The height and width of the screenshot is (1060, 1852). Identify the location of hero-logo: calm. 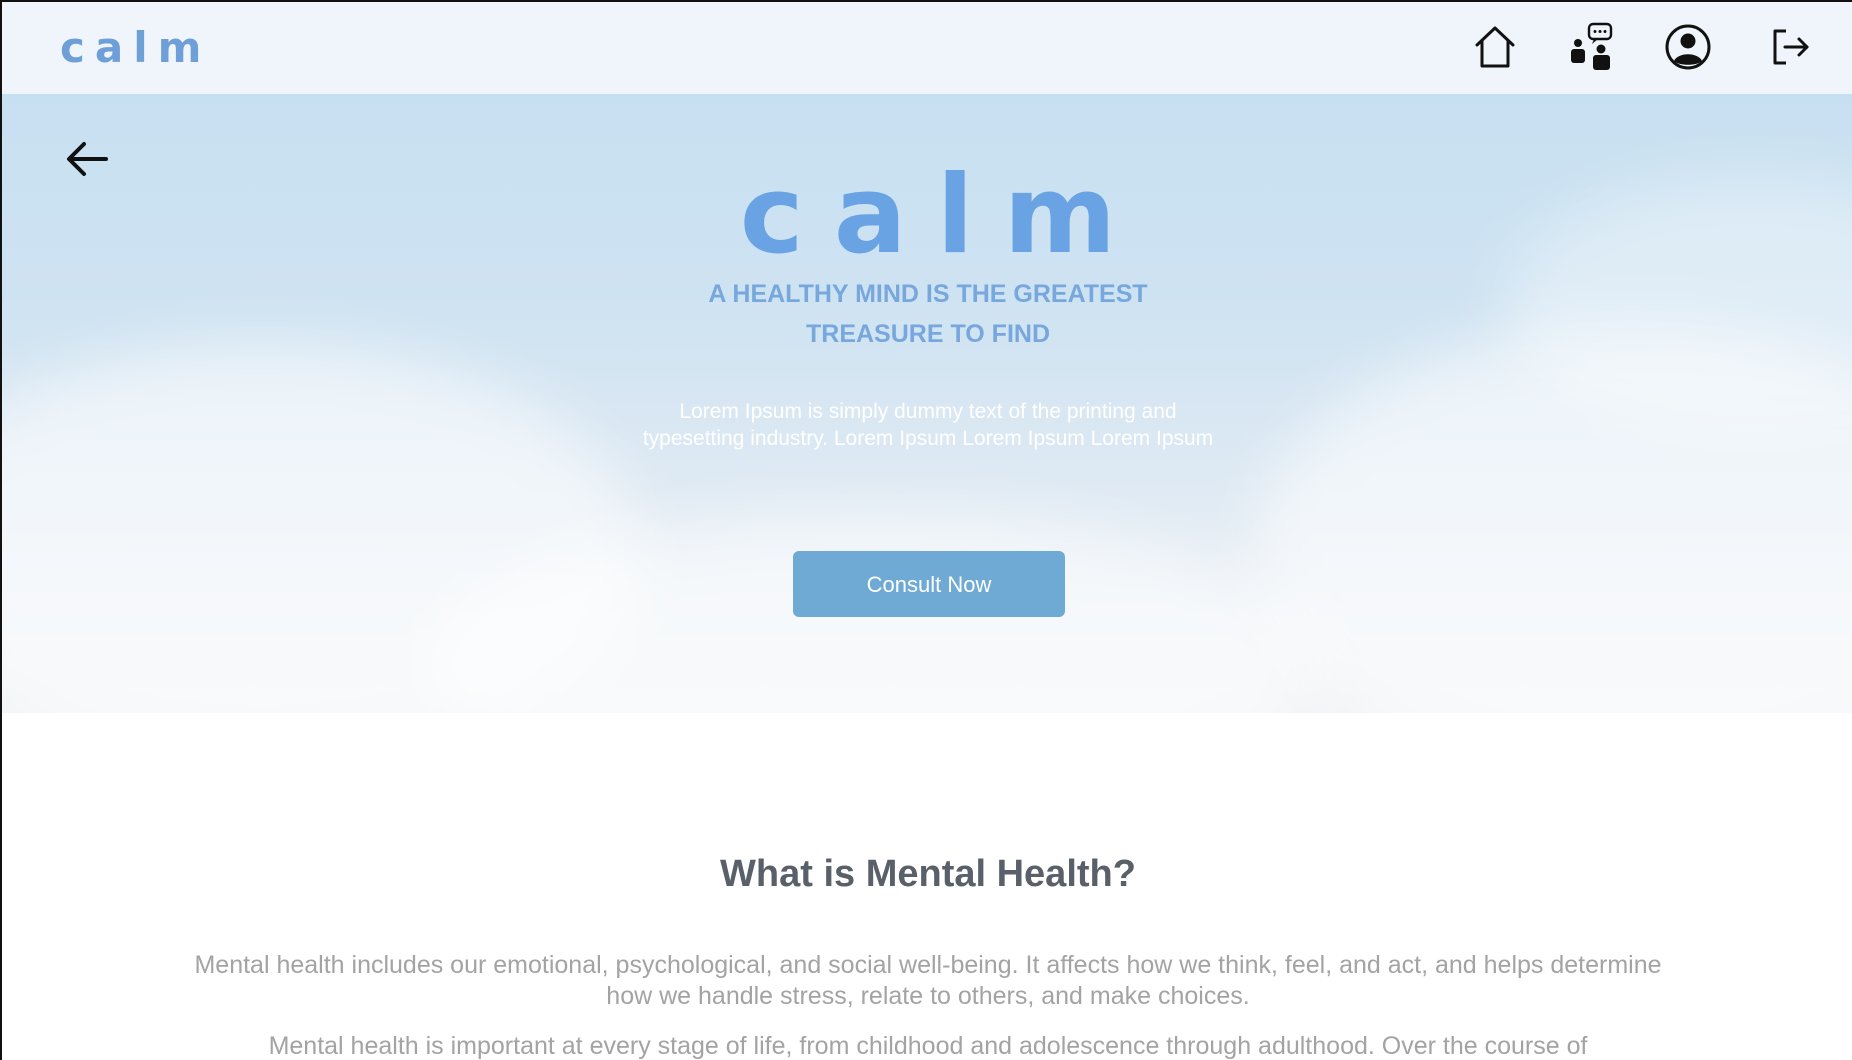
(943, 215).